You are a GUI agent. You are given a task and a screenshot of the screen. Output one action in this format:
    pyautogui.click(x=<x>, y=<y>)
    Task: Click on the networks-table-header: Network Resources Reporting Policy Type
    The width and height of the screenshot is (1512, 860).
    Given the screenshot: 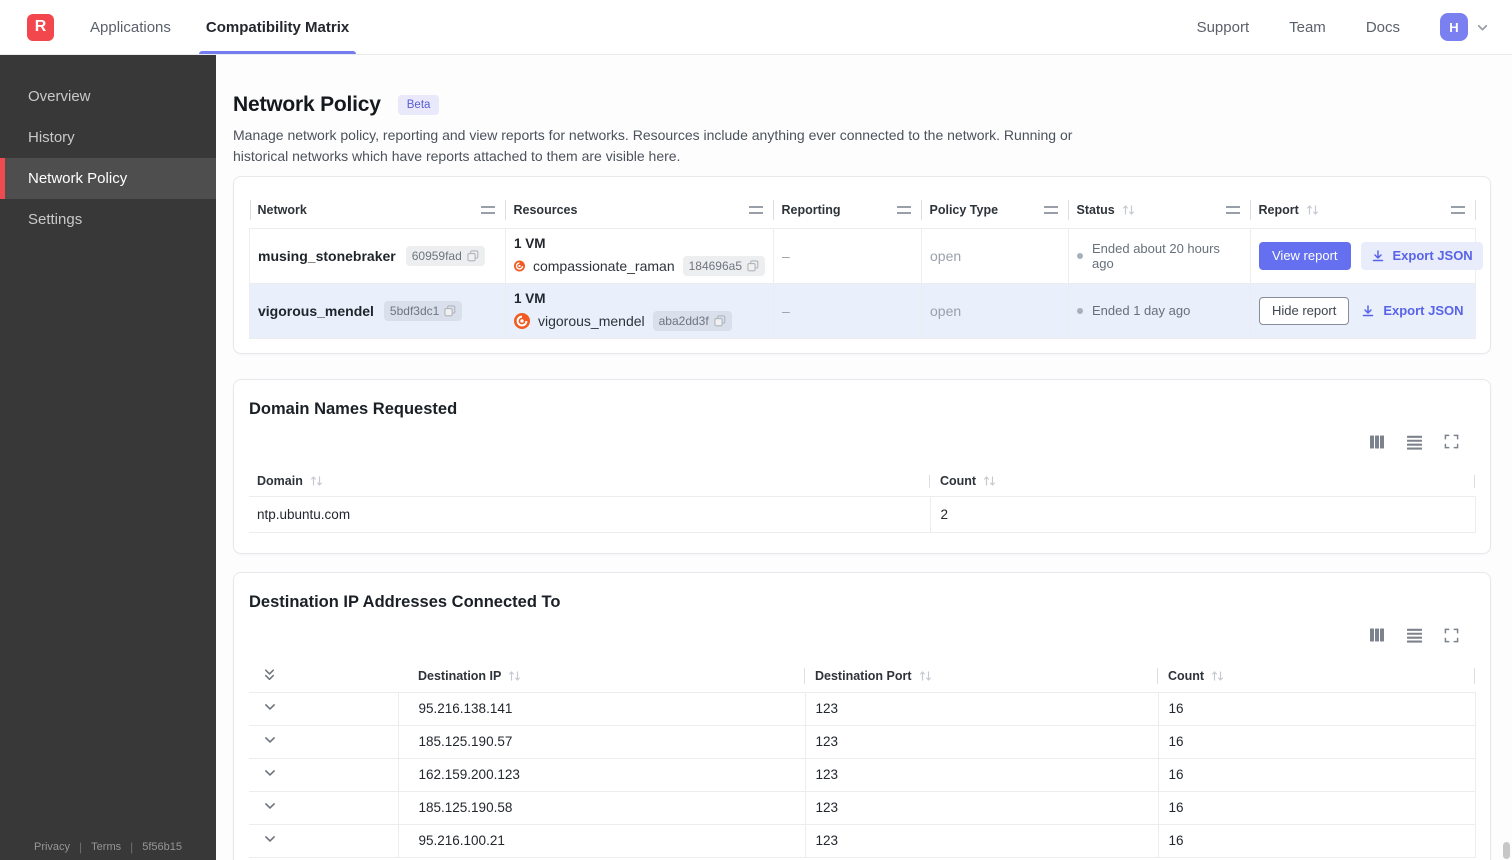 What is the action you would take?
    pyautogui.click(x=862, y=210)
    